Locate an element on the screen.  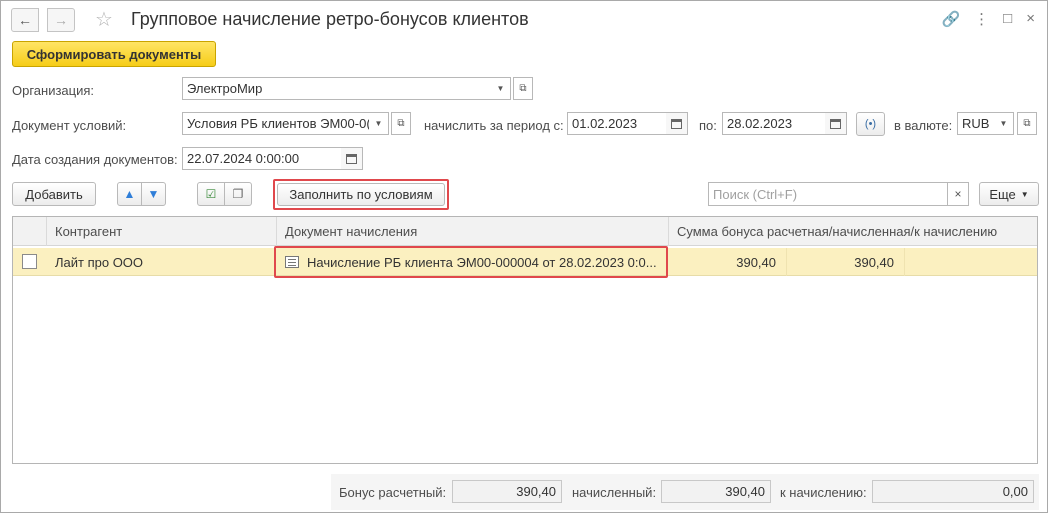
forward-button: → is located at coordinates (61, 20).